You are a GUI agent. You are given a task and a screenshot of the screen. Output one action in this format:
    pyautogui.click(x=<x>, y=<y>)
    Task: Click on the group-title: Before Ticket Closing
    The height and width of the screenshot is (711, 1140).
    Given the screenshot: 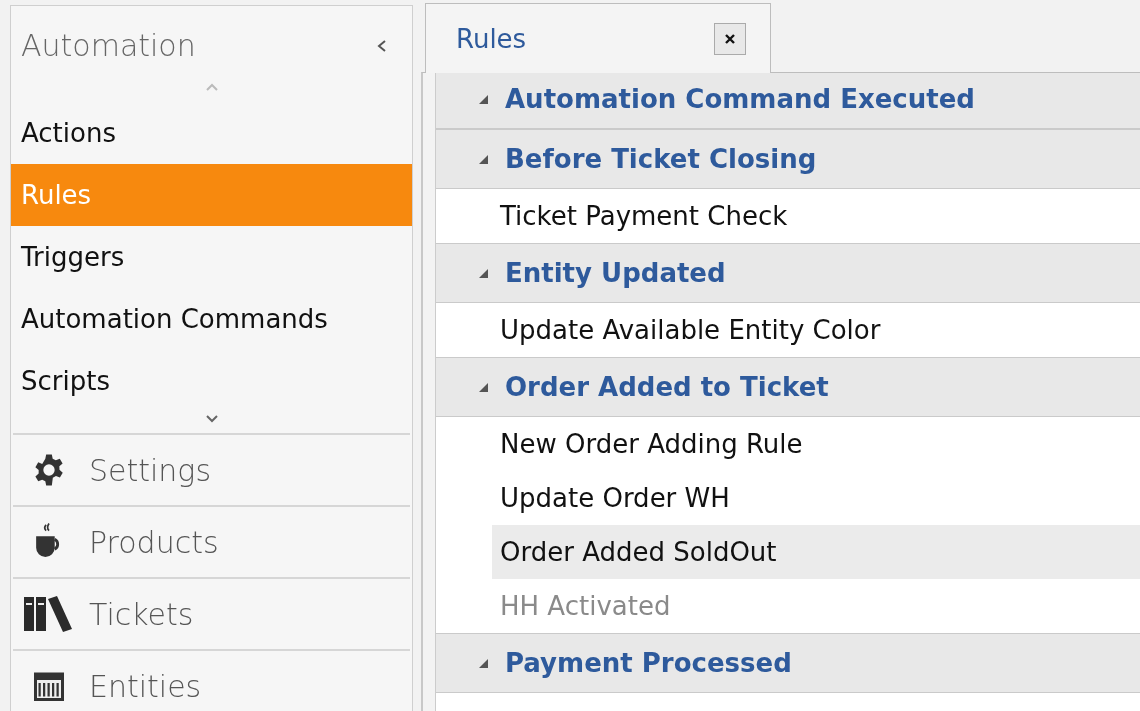 What is the action you would take?
    pyautogui.click(x=661, y=159)
    